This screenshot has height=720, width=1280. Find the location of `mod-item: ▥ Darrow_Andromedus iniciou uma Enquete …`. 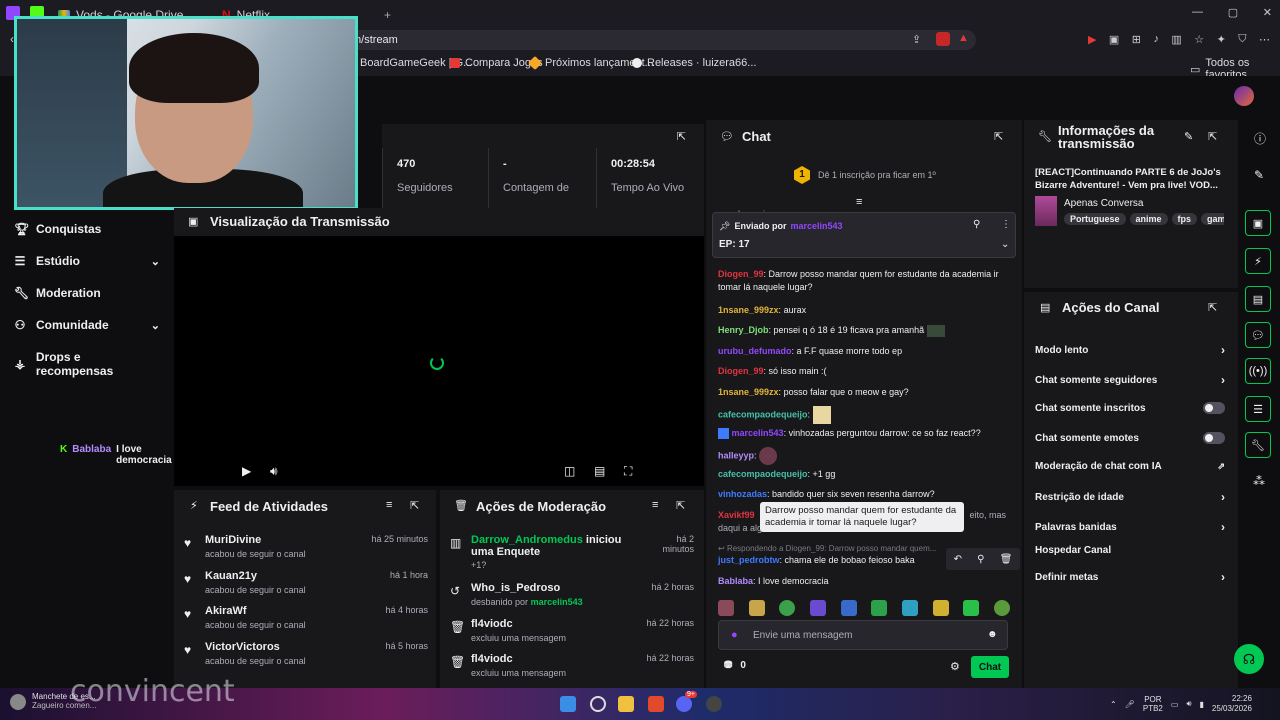

mod-item: ▥ Darrow_Andromedus iniciou uma Enquete … is located at coordinates (572, 554).